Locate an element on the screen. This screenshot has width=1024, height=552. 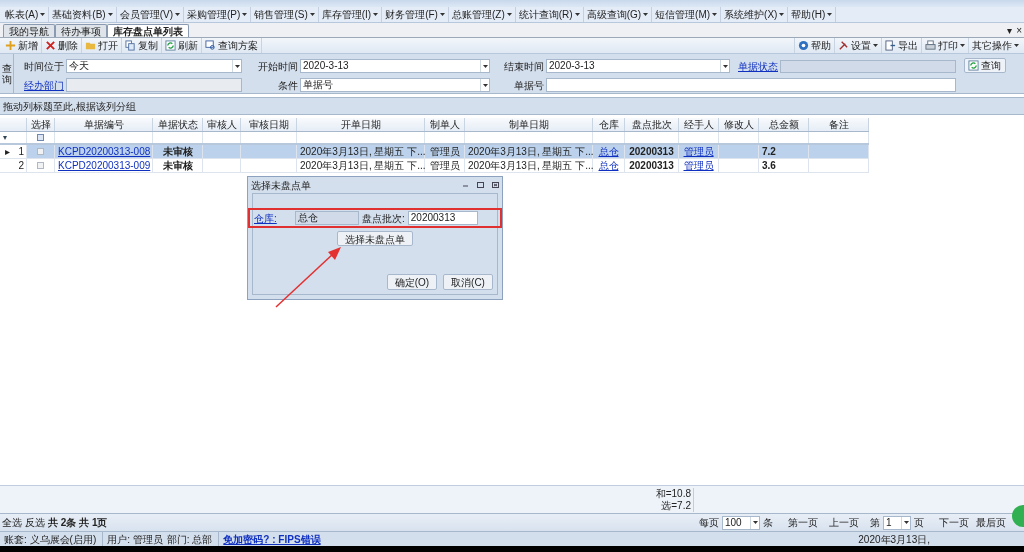
status-filter-link: 单据状态 is located at coordinates (755, 66).